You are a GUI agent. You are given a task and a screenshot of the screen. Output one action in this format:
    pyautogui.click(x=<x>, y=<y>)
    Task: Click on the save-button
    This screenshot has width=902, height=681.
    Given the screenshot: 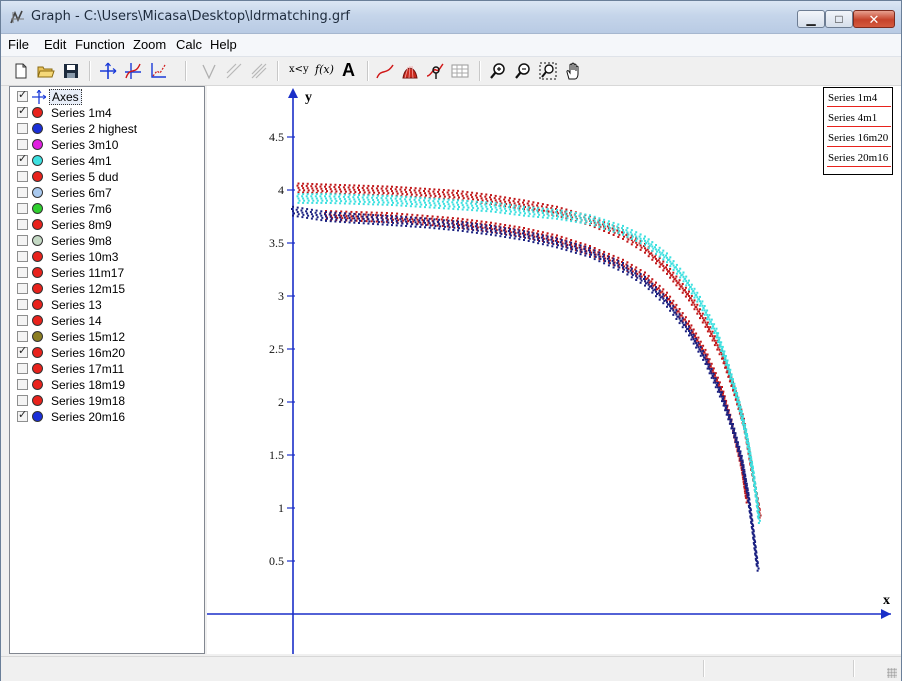 What is the action you would take?
    pyautogui.click(x=71, y=71)
    